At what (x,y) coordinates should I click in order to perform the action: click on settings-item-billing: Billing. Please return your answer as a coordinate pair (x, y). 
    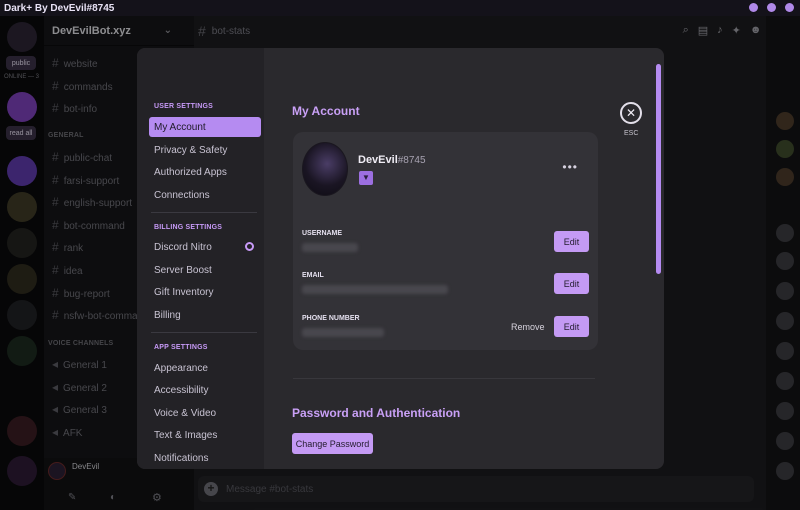
    Looking at the image, I should click on (205, 315).